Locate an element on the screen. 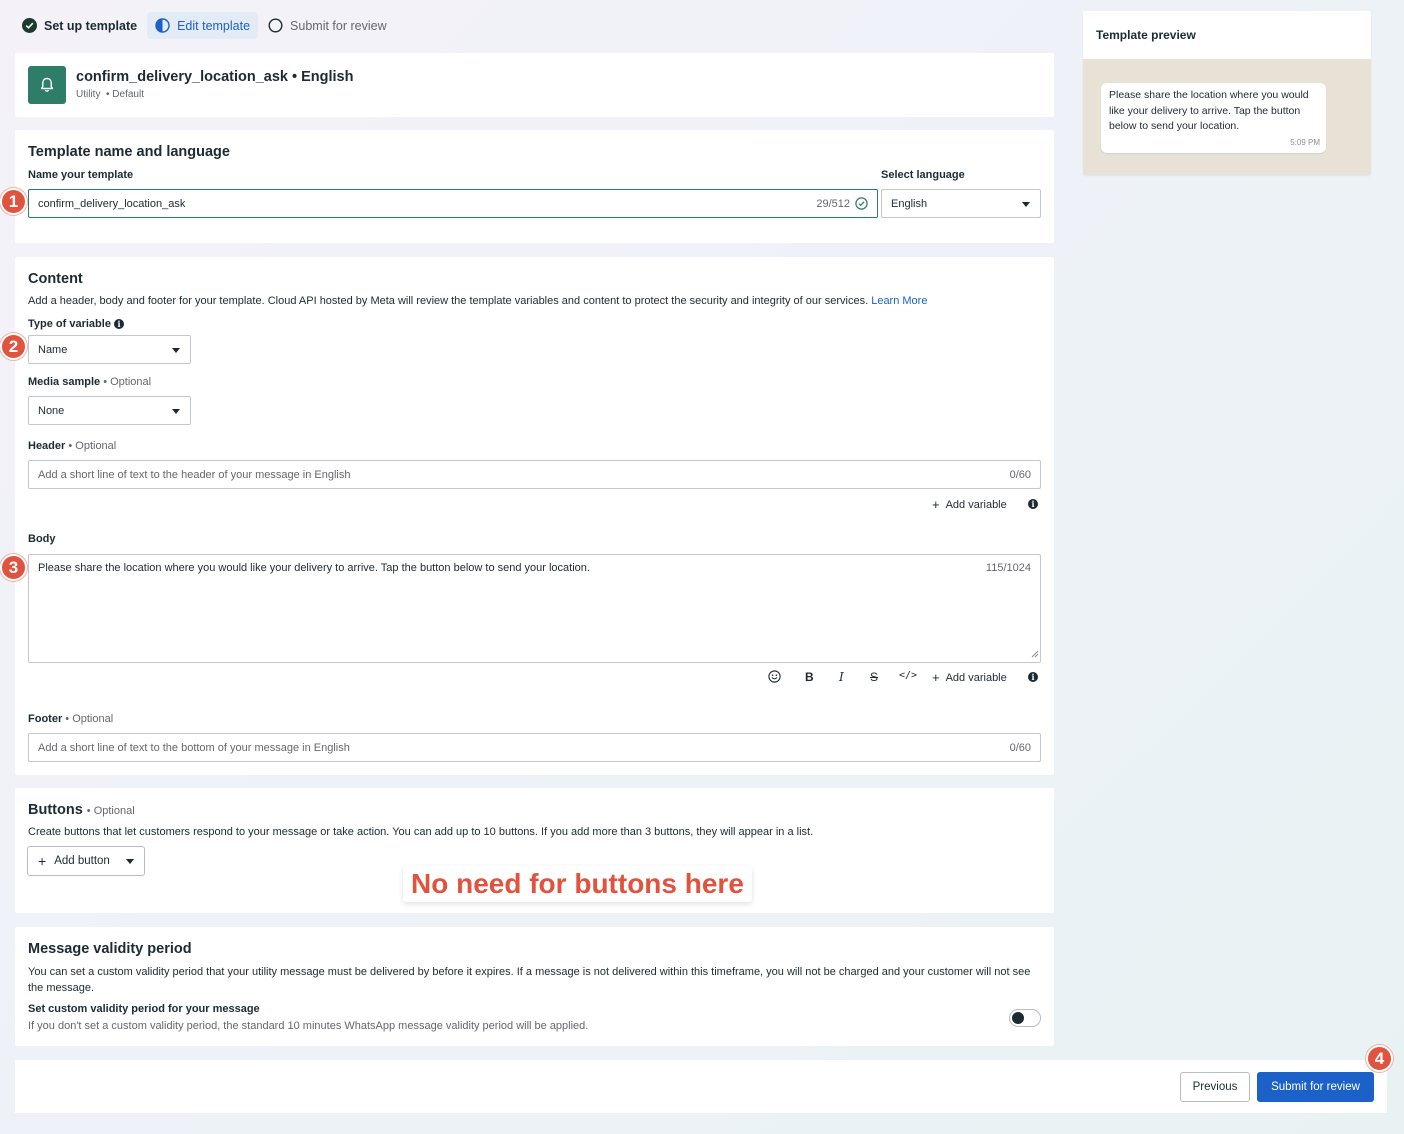 Image resolution: width=1404 pixels, height=1134 pixels. header-add-variable-button: + Add variable is located at coordinates (969, 504).